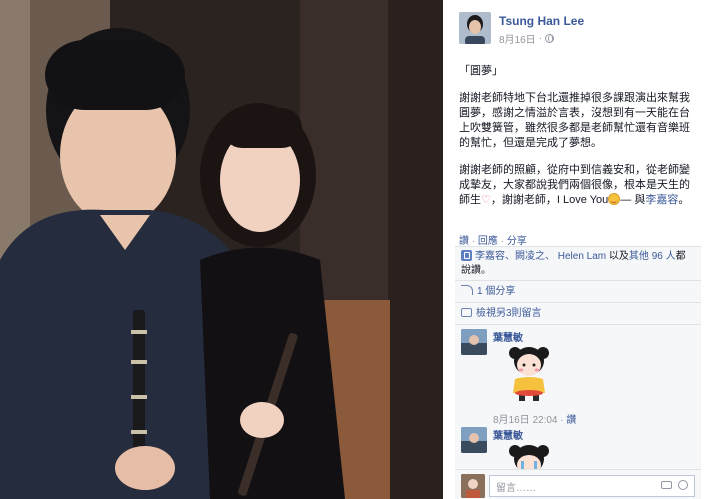 The image size is (705, 499). What do you see at coordinates (467, 290) in the screenshot?
I see `share-icon` at bounding box center [467, 290].